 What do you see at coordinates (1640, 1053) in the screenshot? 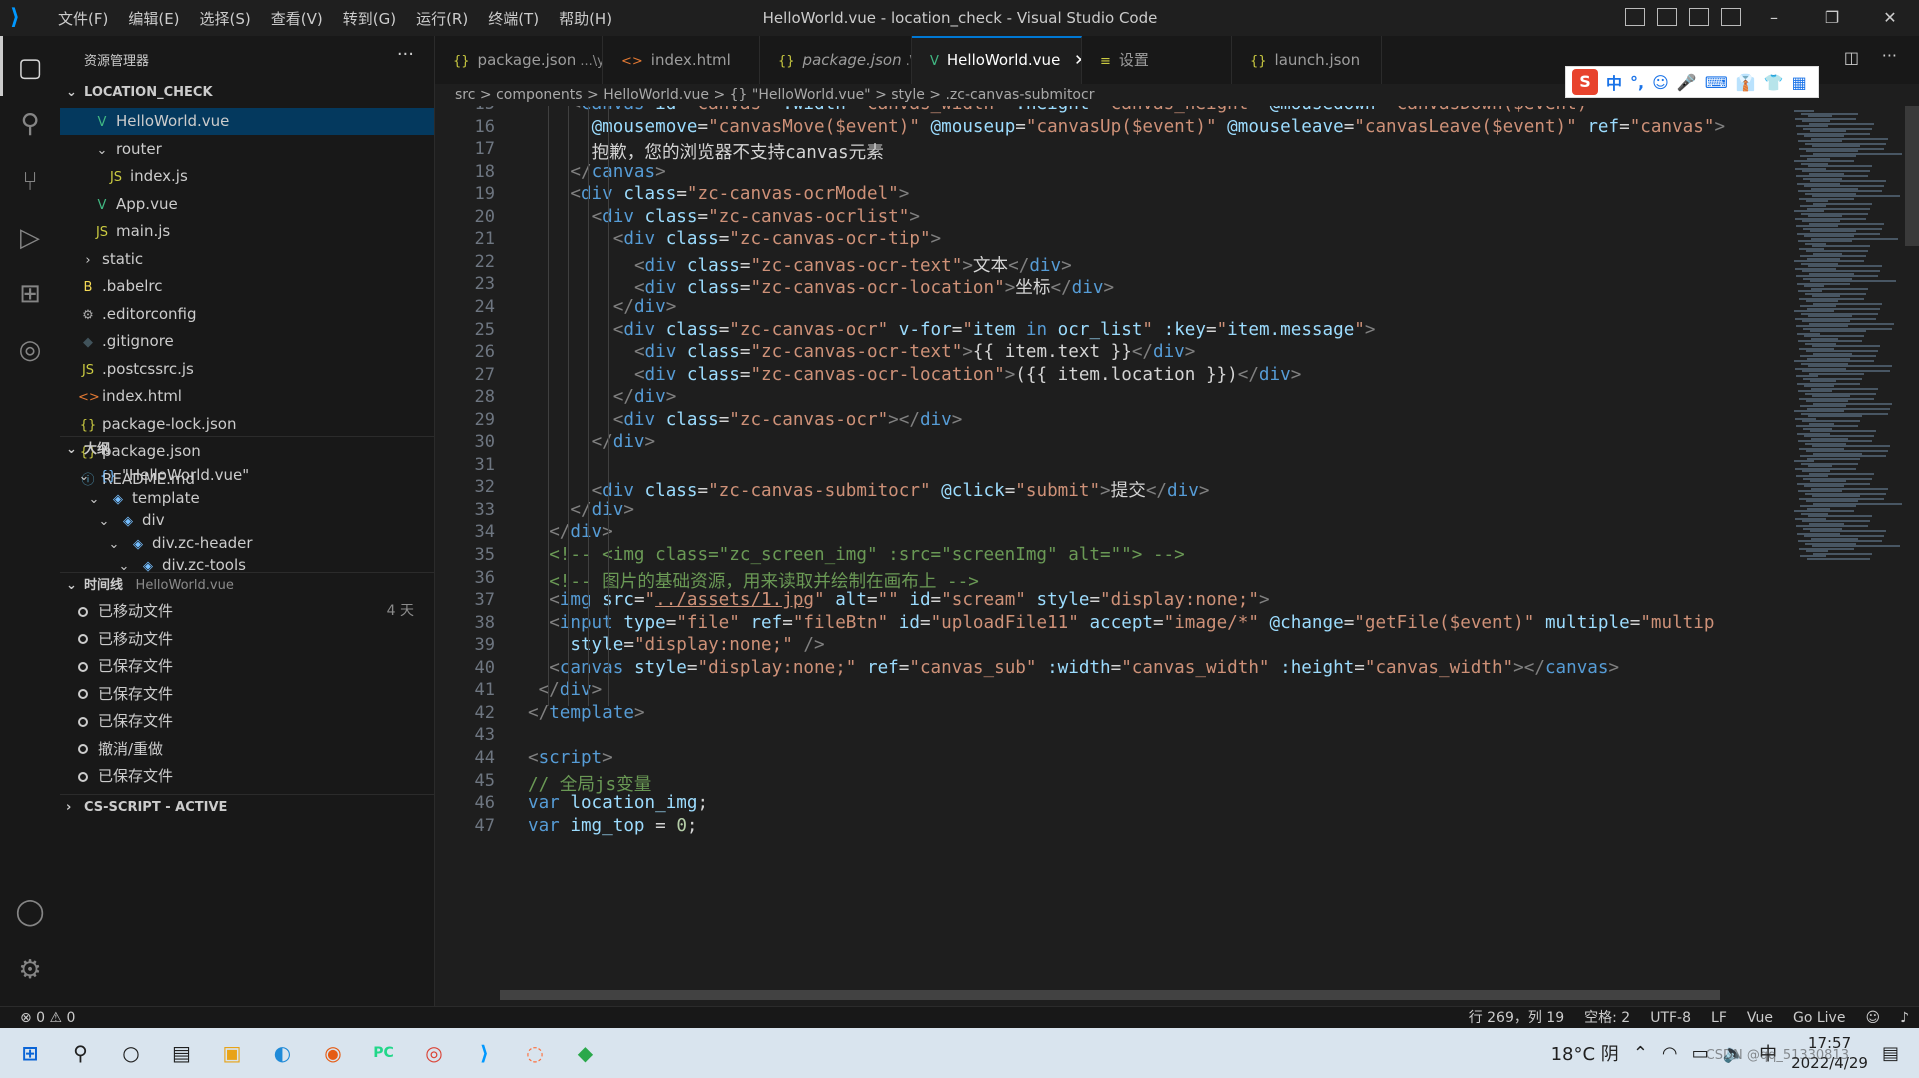
I see `chevron-up-icon: ⌃` at bounding box center [1640, 1053].